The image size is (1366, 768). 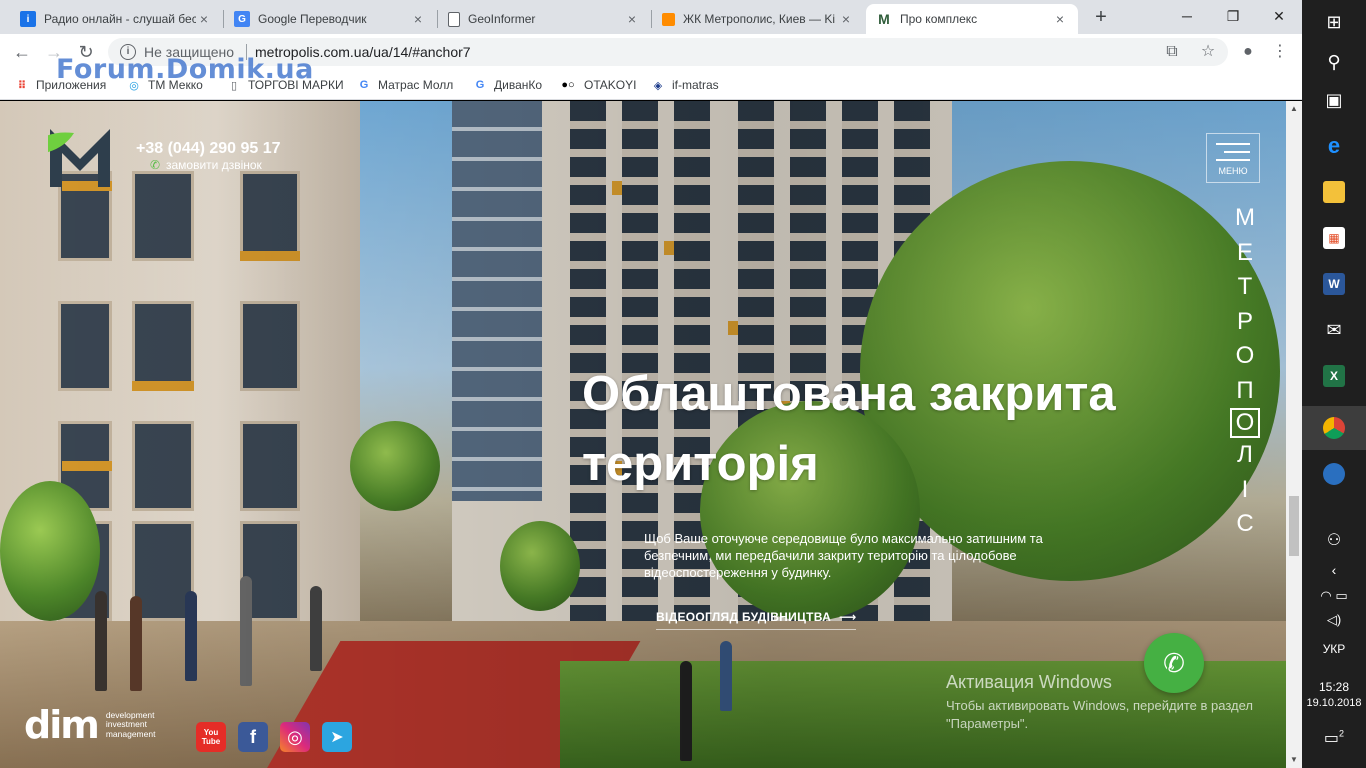 What do you see at coordinates (206, 165) in the screenshot?
I see `callback-link: ✆ замовити дзвінок` at bounding box center [206, 165].